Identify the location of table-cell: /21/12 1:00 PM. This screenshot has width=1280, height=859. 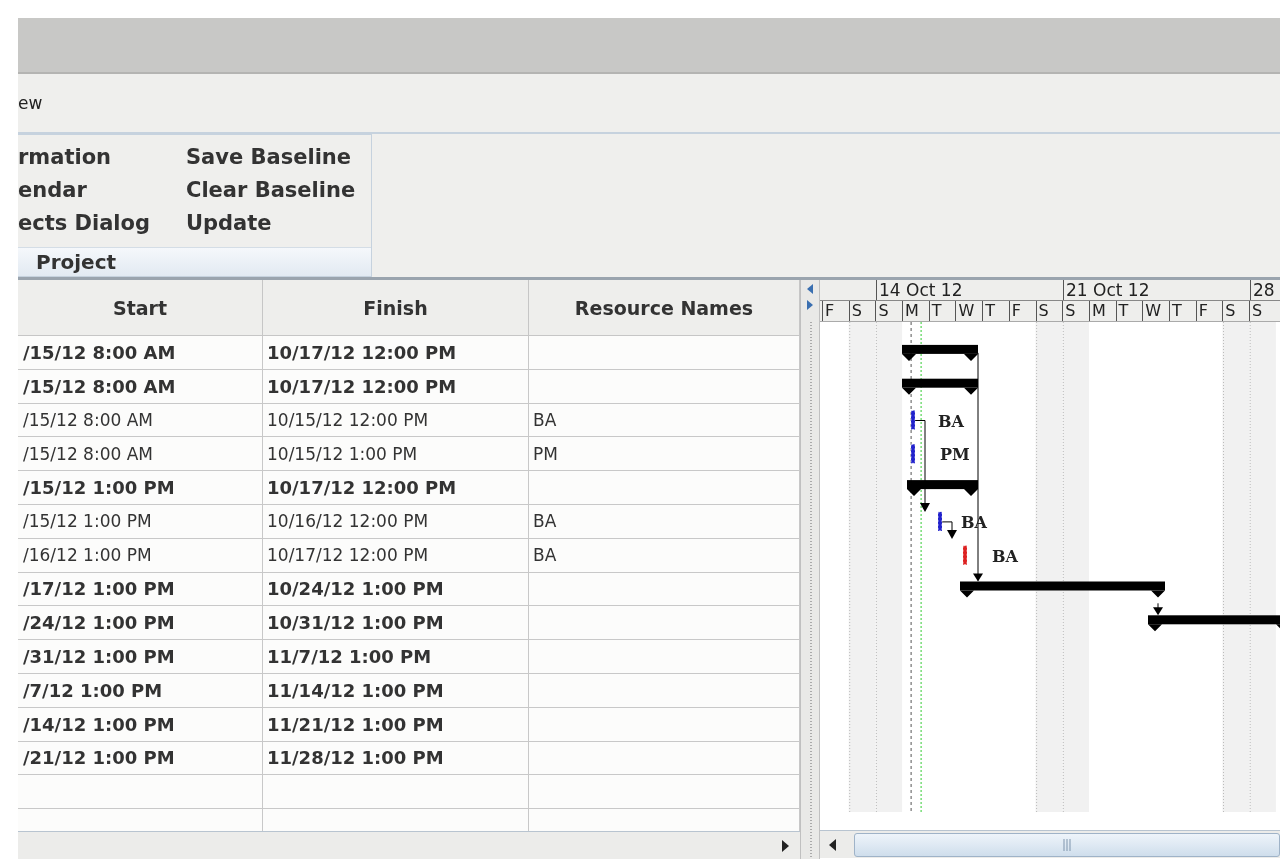
(140, 758).